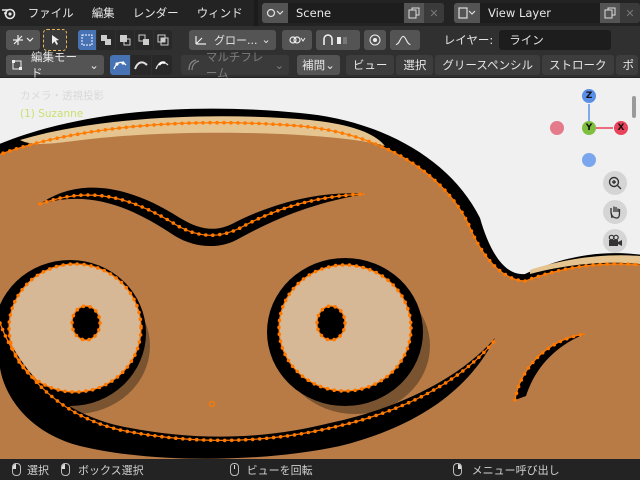 The width and height of the screenshot is (640, 480). I want to click on scene-name-field: Scene, so click(346, 13).